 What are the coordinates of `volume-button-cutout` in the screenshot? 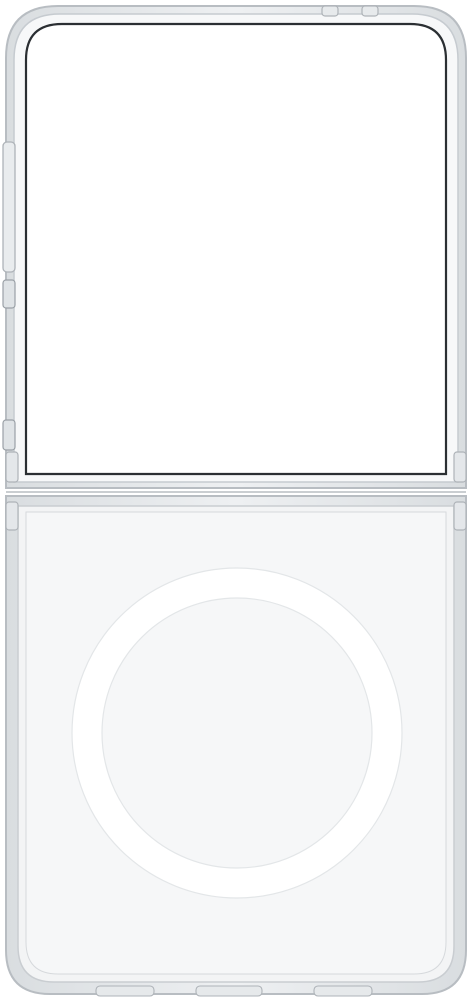 It's located at (9, 207).